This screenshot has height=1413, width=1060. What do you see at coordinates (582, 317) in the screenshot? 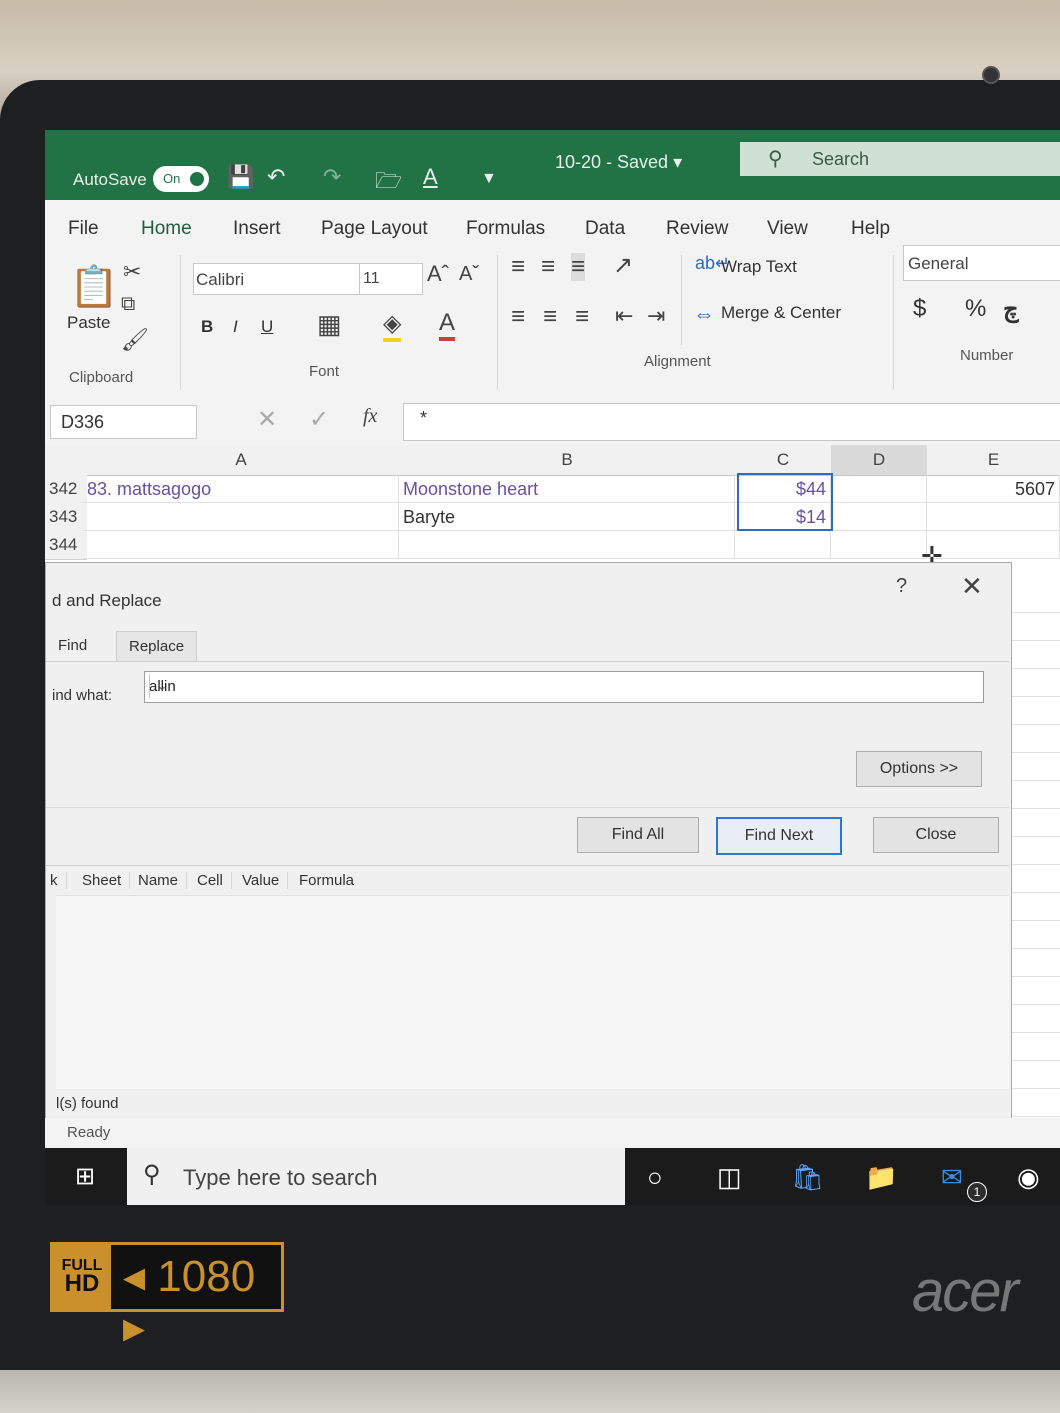
I see `align-right-icon: ≡` at bounding box center [582, 317].